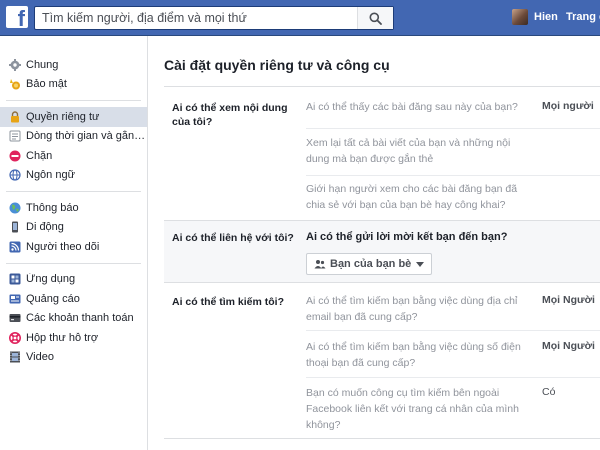 This screenshot has width=600, height=450. Describe the element at coordinates (420, 264) in the screenshot. I see `caret-down-icon` at that location.